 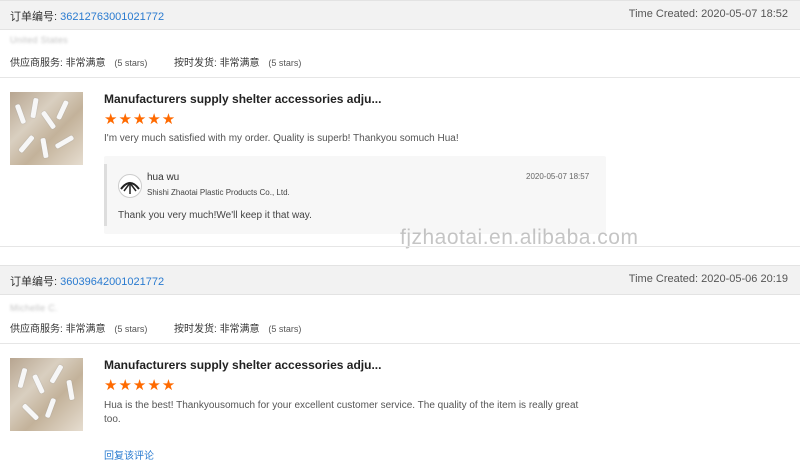 What do you see at coordinates (130, 186) in the screenshot?
I see `supplier-avatar-icon` at bounding box center [130, 186].